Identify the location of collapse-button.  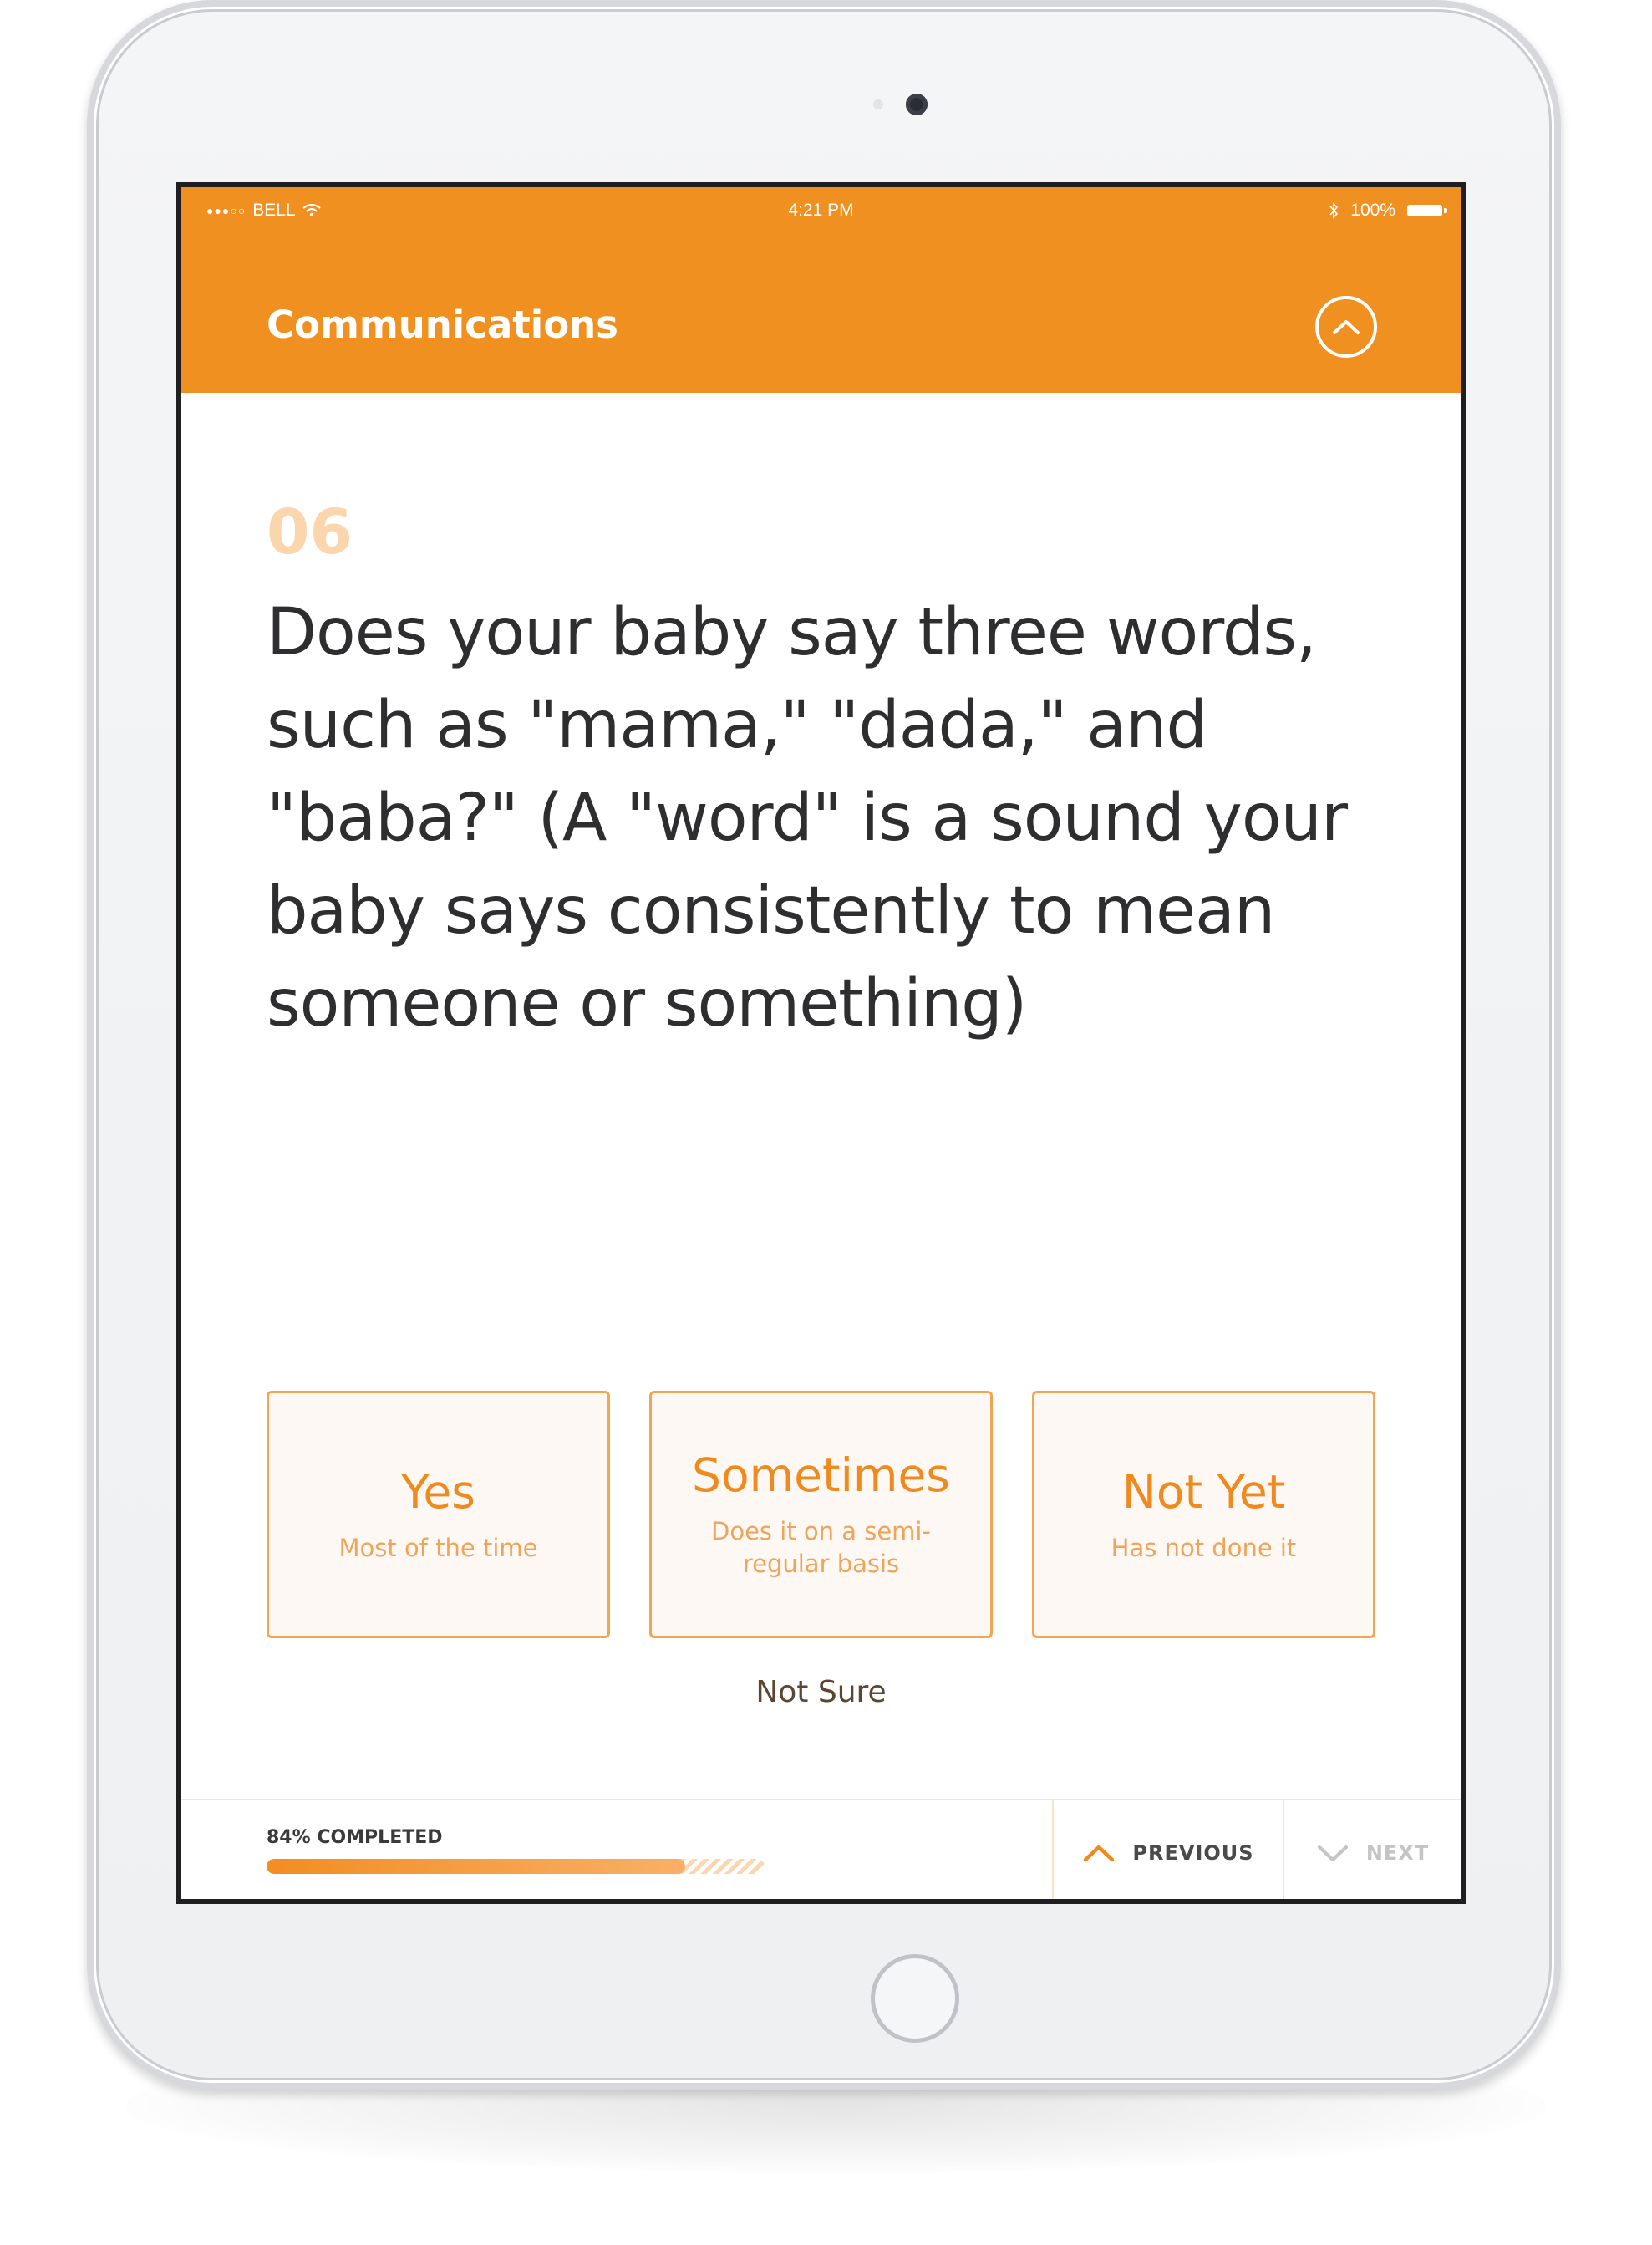
(1346, 327).